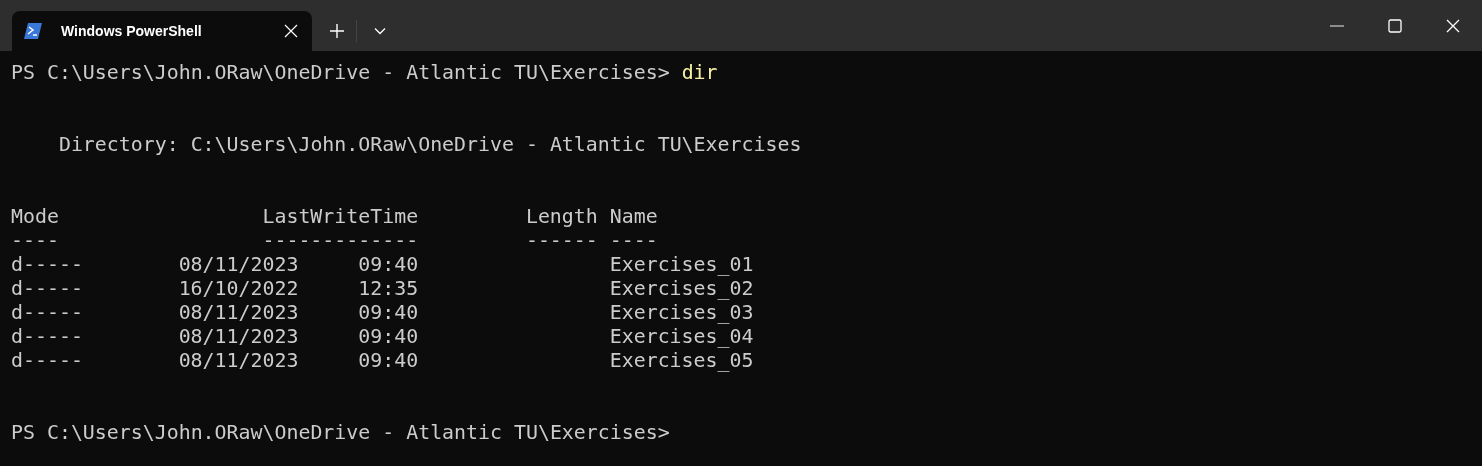  What do you see at coordinates (380, 31) in the screenshot?
I see `chevron-down-icon` at bounding box center [380, 31].